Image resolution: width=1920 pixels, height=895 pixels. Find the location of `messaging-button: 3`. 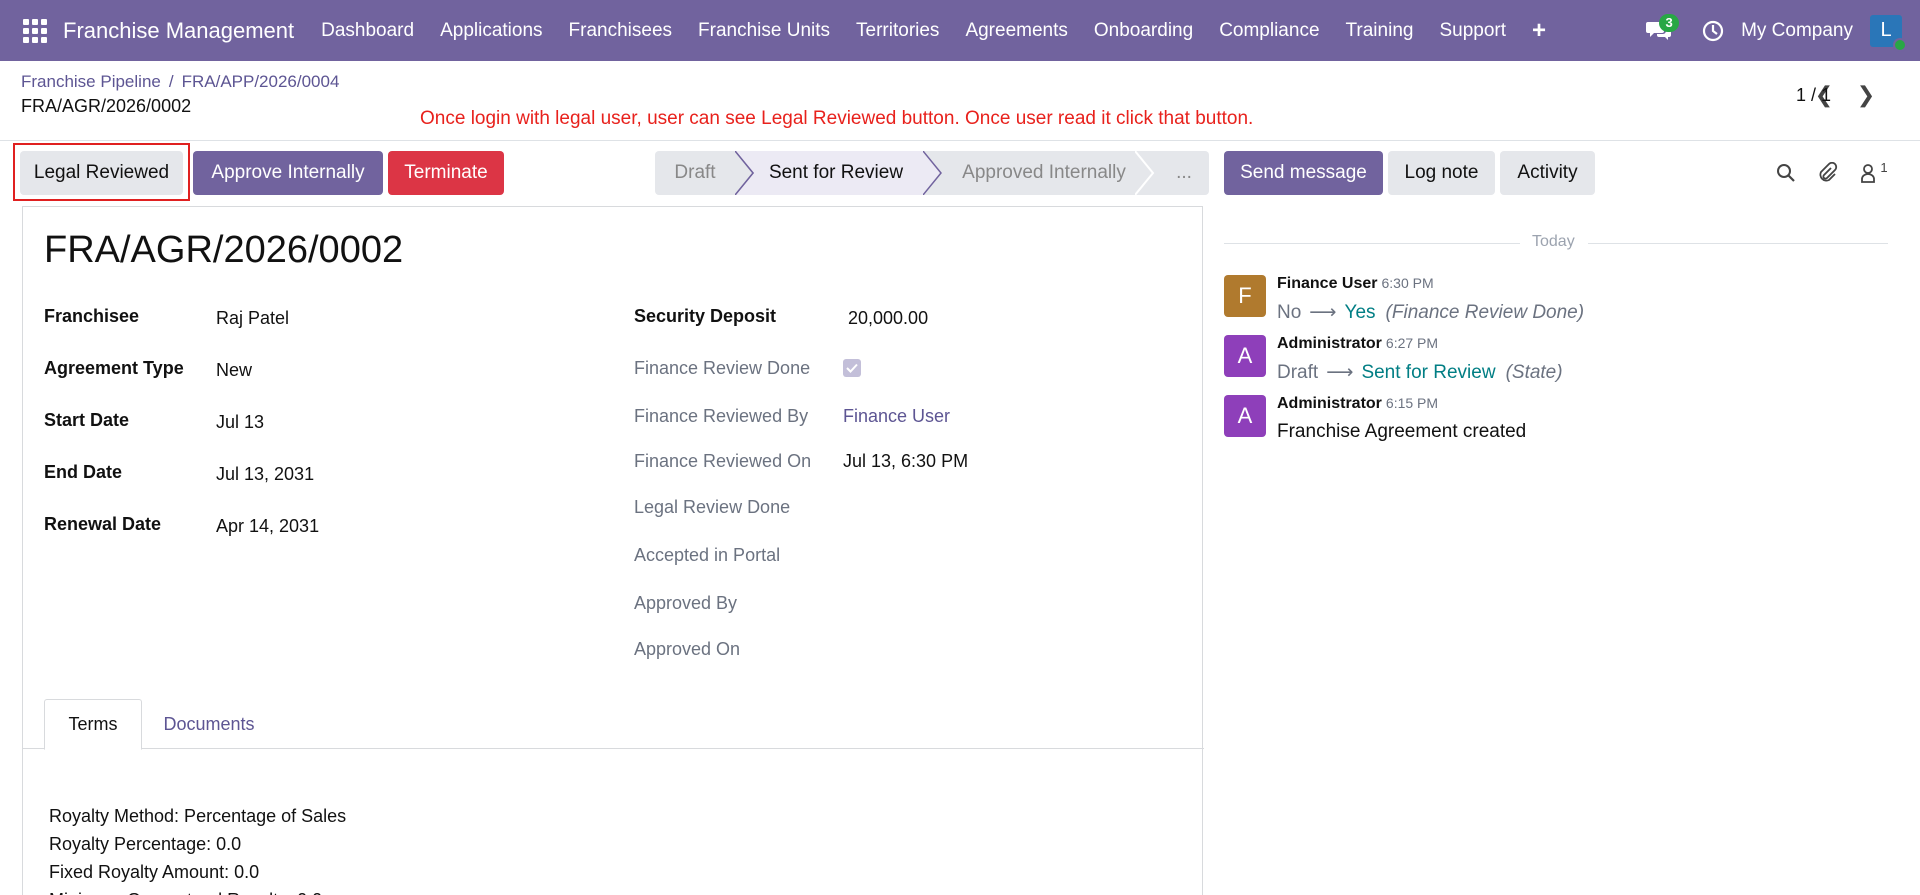

messaging-button: 3 is located at coordinates (1659, 31).